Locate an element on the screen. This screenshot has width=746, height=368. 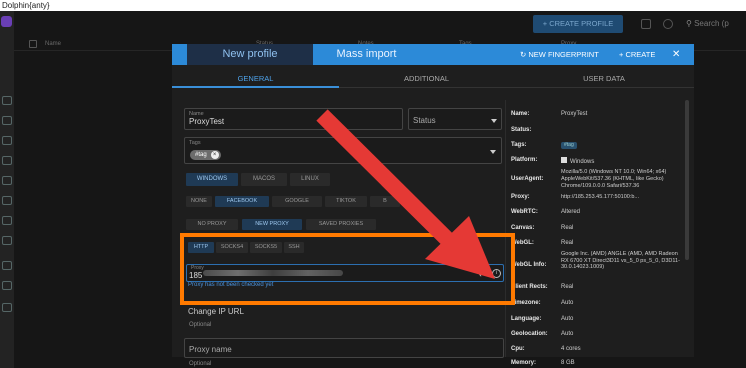
annotation-arrow is located at coordinates (405, 194).